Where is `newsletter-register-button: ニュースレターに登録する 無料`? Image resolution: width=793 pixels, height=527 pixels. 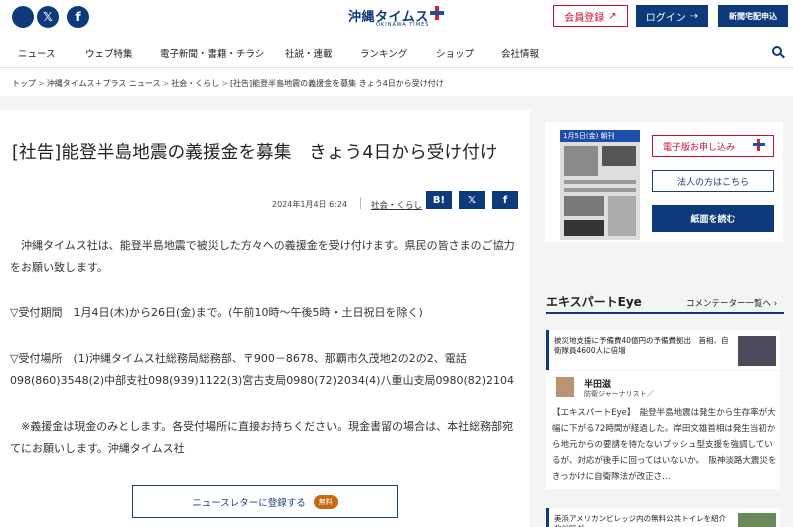
newsletter-register-button: ニュースレターに登録する 無料 is located at coordinates (265, 501).